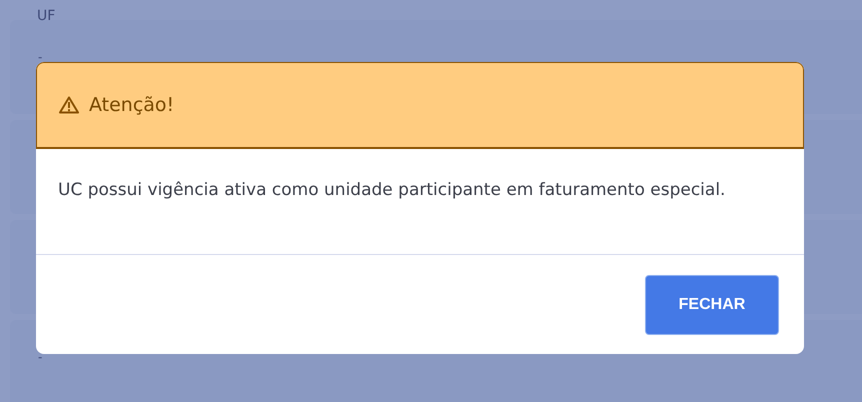 The image size is (862, 402). I want to click on close-button: FECHAR, so click(712, 305).